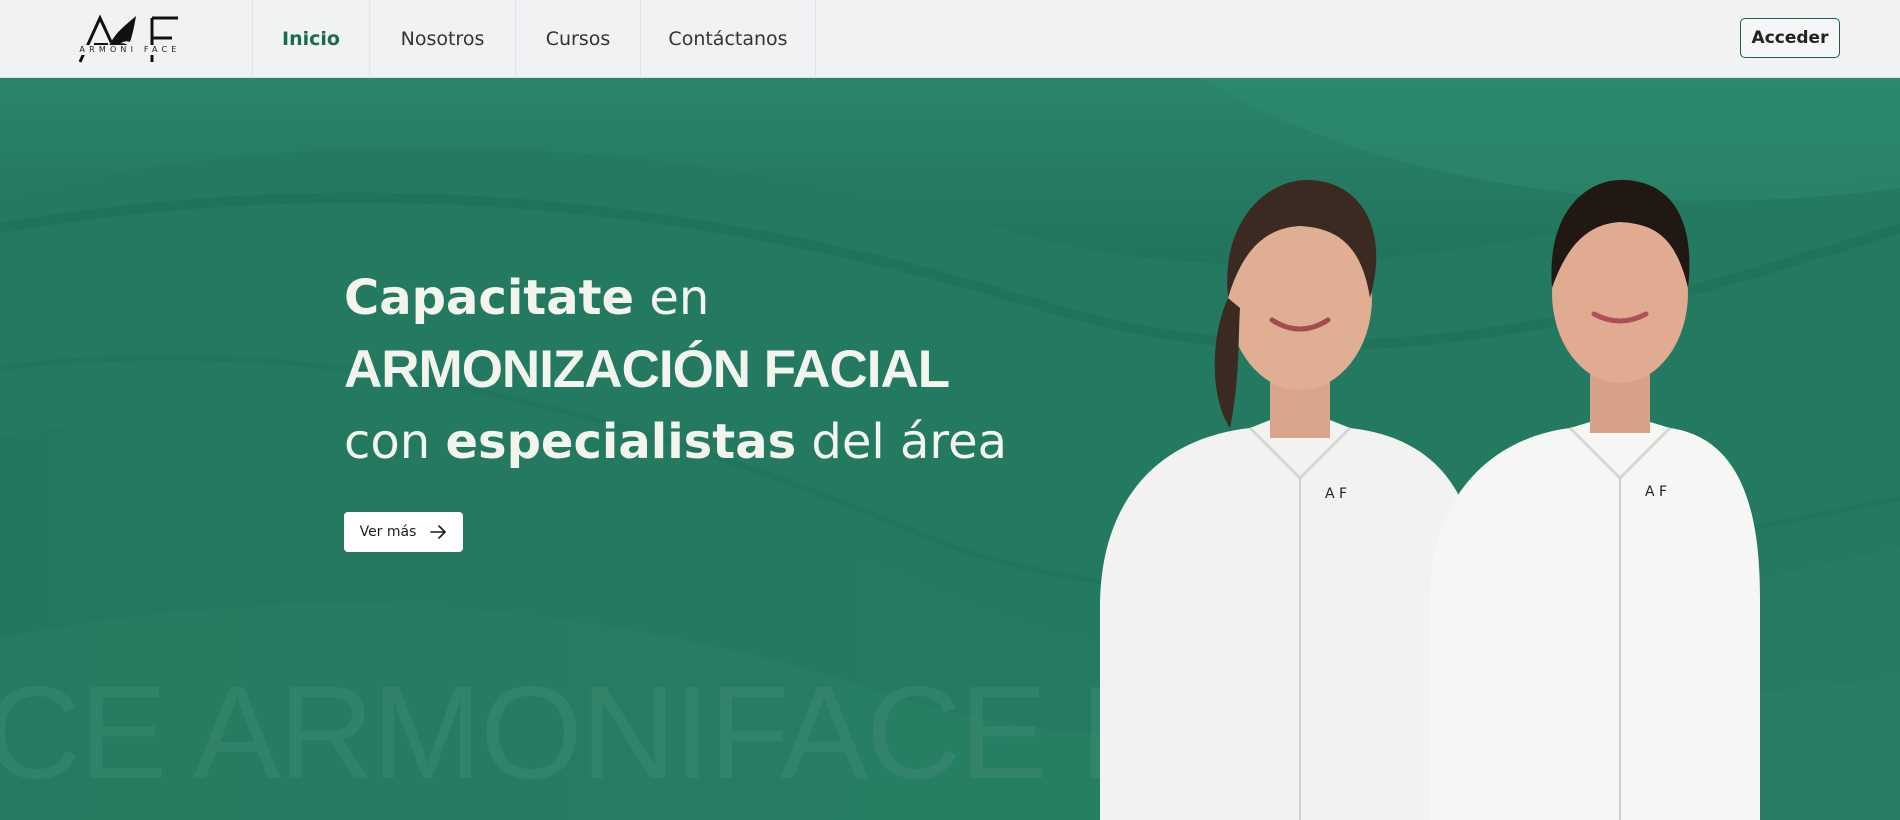  Describe the element at coordinates (728, 39) in the screenshot. I see `nav-item-contactanos: Contáctanos` at that location.